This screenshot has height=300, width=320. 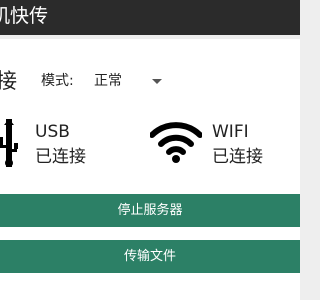 What do you see at coordinates (157, 81) in the screenshot?
I see `dropdown-arrow-icon` at bounding box center [157, 81].